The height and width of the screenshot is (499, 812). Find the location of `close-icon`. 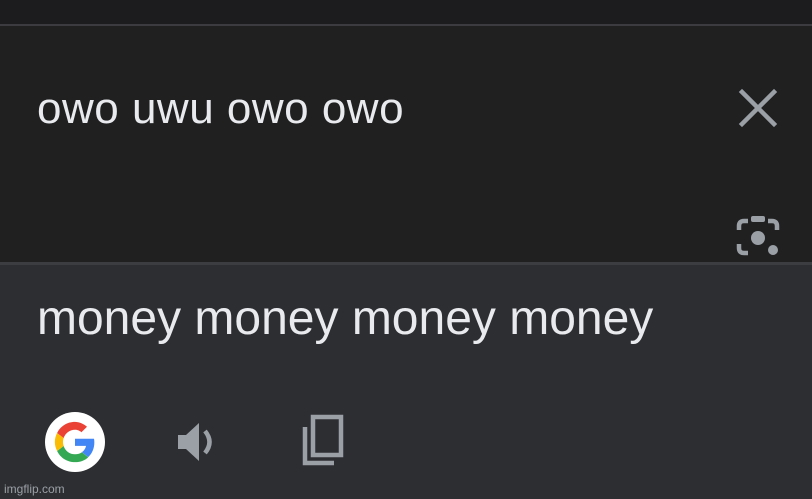

close-icon is located at coordinates (758, 108).